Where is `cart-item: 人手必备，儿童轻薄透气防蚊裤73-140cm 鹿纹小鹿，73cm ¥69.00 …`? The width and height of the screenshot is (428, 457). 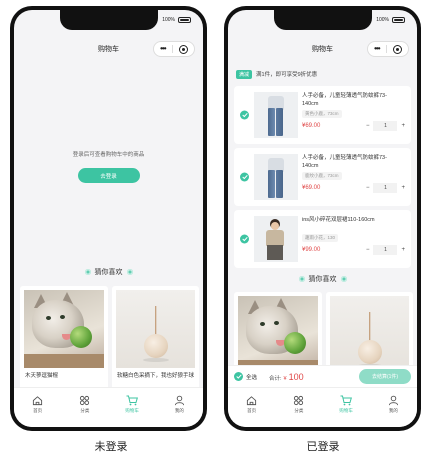
cart-item: 人手必备，儿童轻薄透气防蚊裤73-140cm 鹿纹小鹿，73cm ¥69.00 … is located at coordinates (322, 177).